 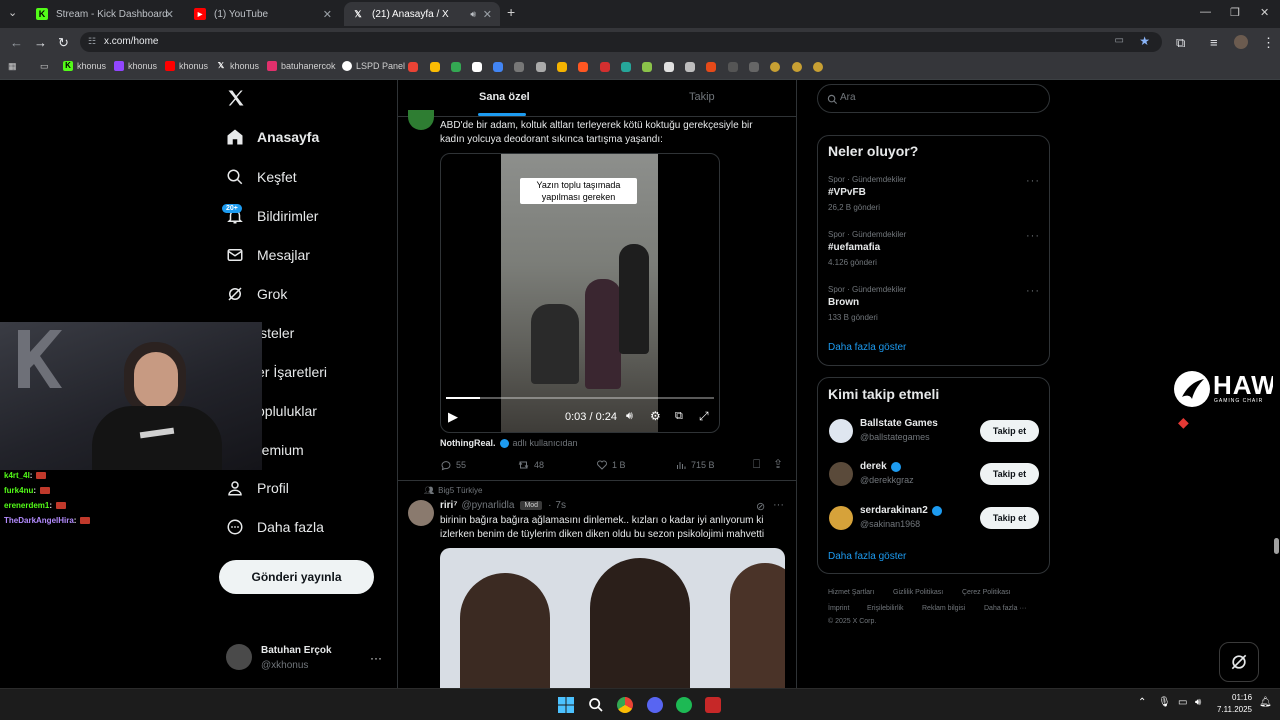 What do you see at coordinates (596, 705) in the screenshot?
I see `search-icon` at bounding box center [596, 705].